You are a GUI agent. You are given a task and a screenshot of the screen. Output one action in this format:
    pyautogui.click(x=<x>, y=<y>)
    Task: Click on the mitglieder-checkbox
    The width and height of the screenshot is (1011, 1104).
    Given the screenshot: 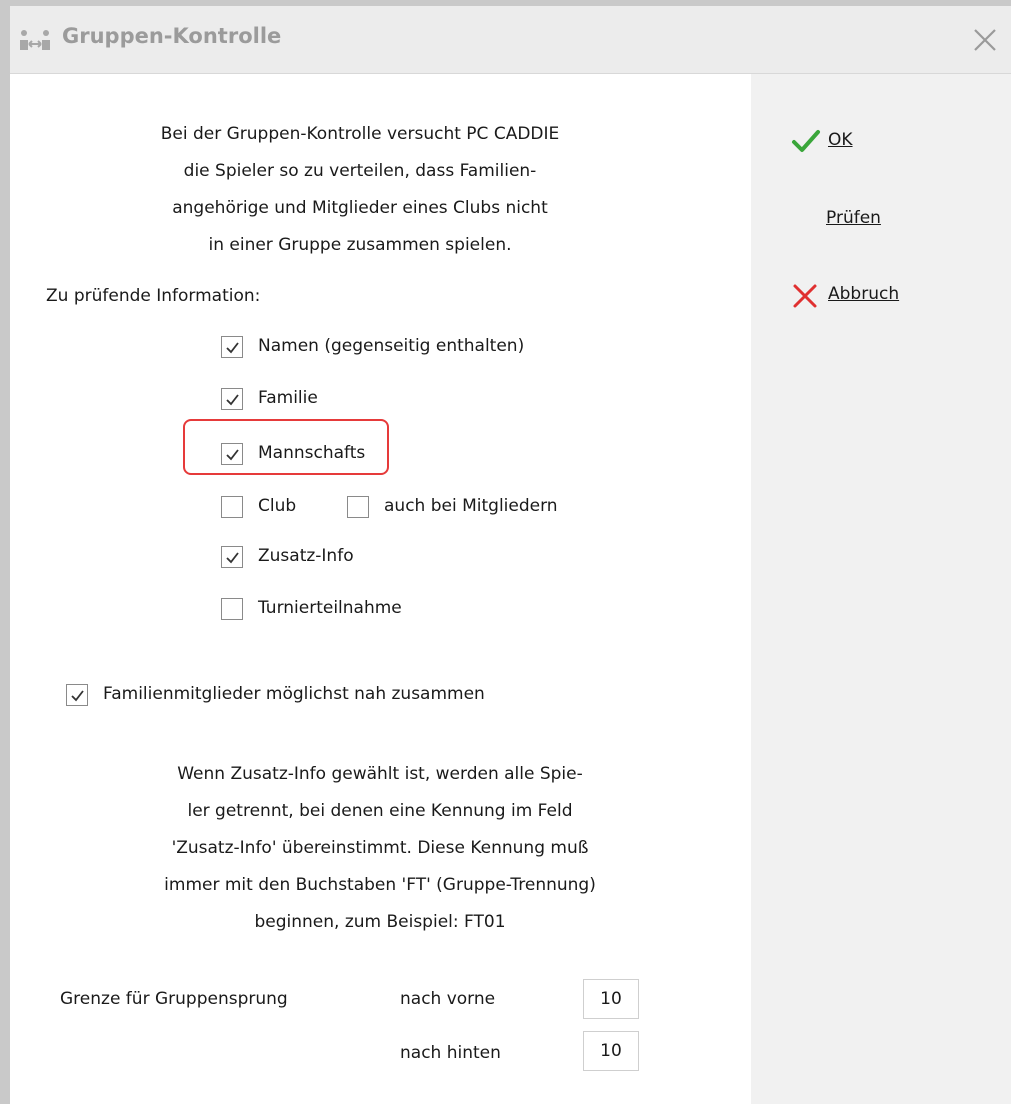 What is the action you would take?
    pyautogui.click(x=358, y=507)
    